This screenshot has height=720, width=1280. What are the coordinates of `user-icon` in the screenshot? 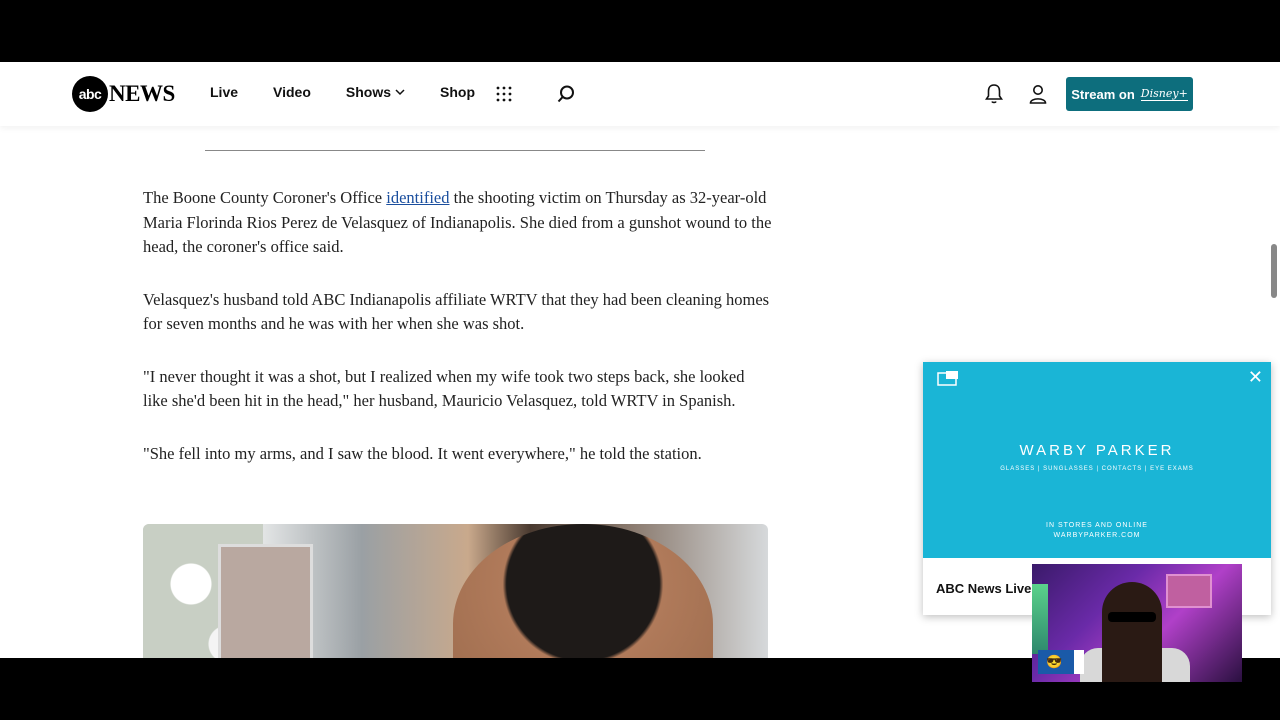 It's located at (1038, 94).